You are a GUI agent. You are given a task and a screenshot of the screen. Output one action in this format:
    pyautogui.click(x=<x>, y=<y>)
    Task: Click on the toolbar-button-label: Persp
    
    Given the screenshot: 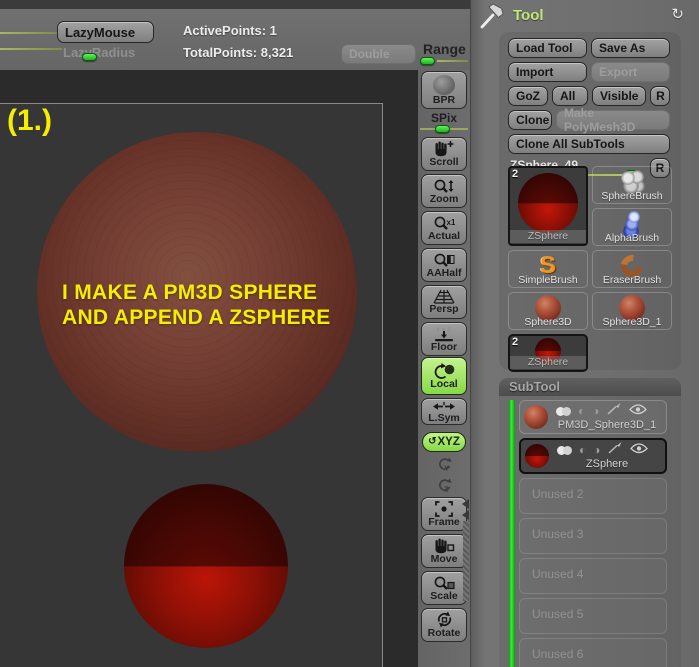 What is the action you would take?
    pyautogui.click(x=444, y=309)
    